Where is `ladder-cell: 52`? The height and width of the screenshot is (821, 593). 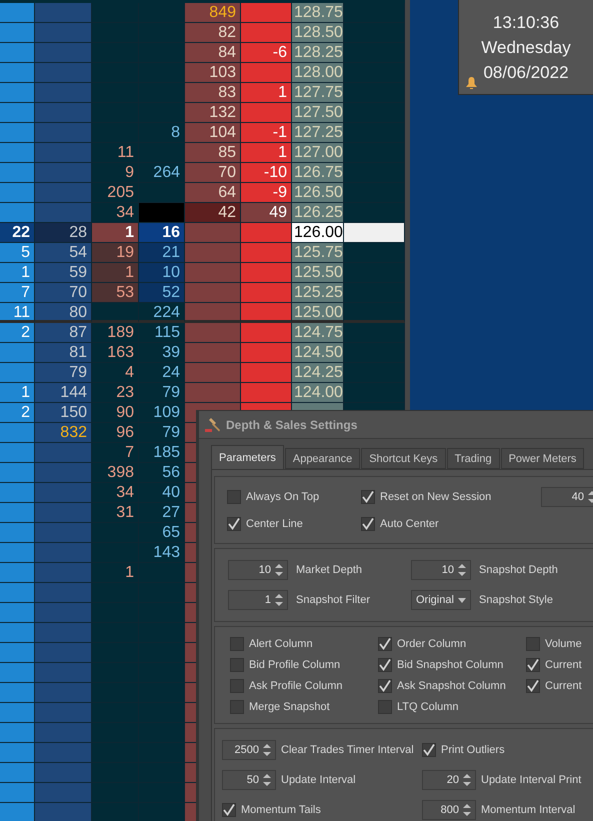 ladder-cell: 52 is located at coordinates (162, 293).